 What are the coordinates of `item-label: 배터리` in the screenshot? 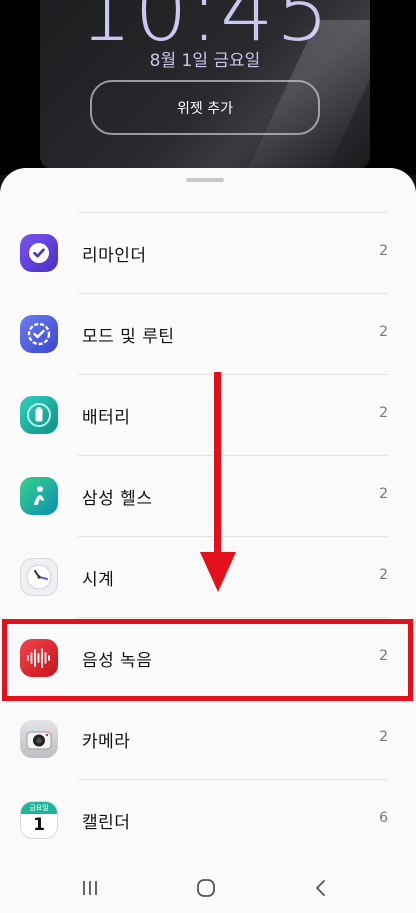 It's located at (106, 418).